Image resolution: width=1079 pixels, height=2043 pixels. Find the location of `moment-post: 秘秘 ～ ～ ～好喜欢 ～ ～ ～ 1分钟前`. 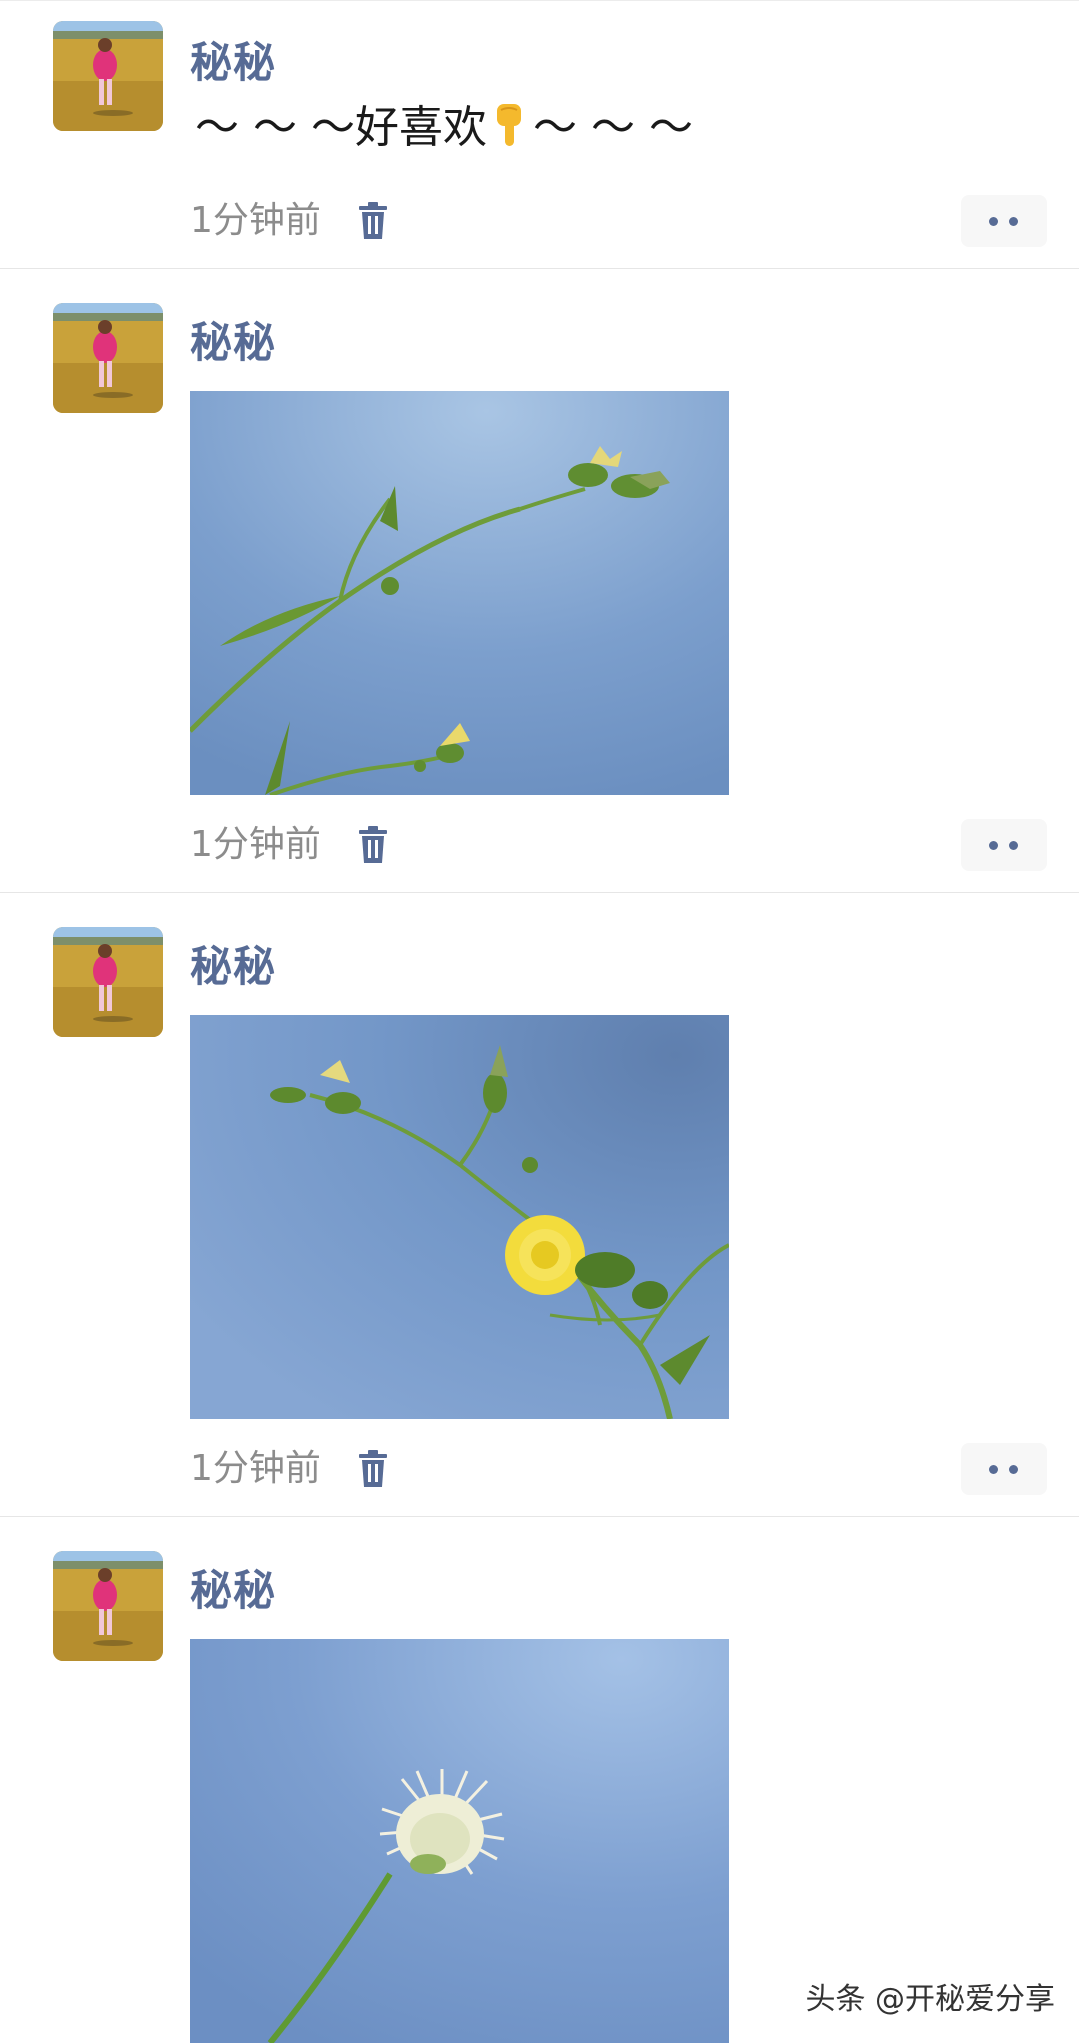

moment-post: 秘秘 ～ ～ ～好喜欢 ～ ～ ～ 1分钟前 is located at coordinates (539, 134).